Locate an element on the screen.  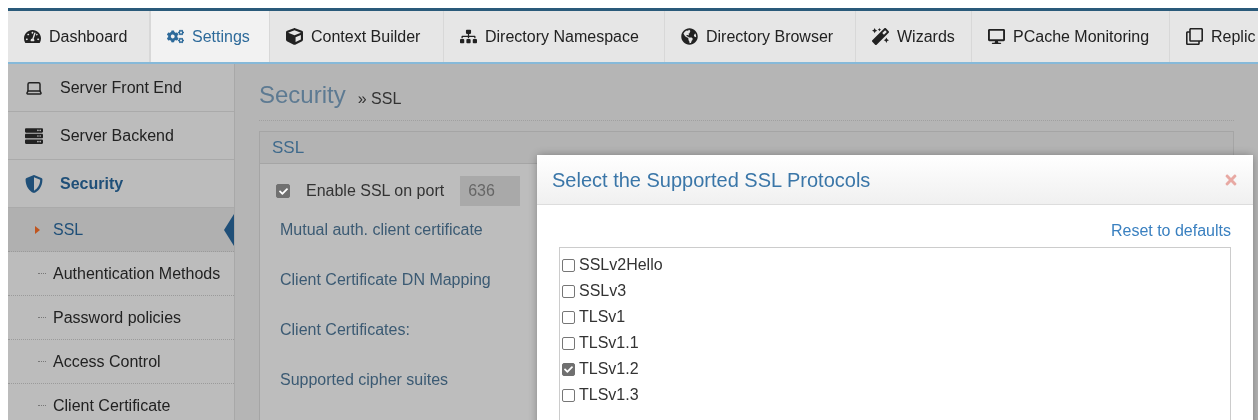
triangle-bullet-icon is located at coordinates (37, 229).